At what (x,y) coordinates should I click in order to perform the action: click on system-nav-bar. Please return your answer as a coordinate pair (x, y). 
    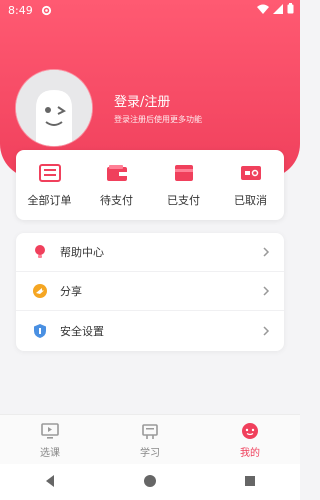
    Looking at the image, I should click on (150, 482).